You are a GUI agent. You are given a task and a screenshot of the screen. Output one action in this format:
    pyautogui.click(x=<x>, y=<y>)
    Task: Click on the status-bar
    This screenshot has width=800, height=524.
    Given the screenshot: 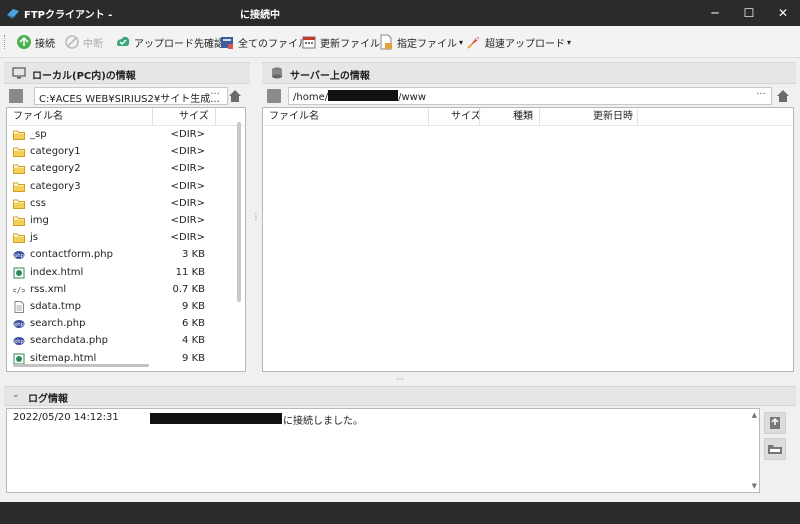 What is the action you would take?
    pyautogui.click(x=400, y=513)
    